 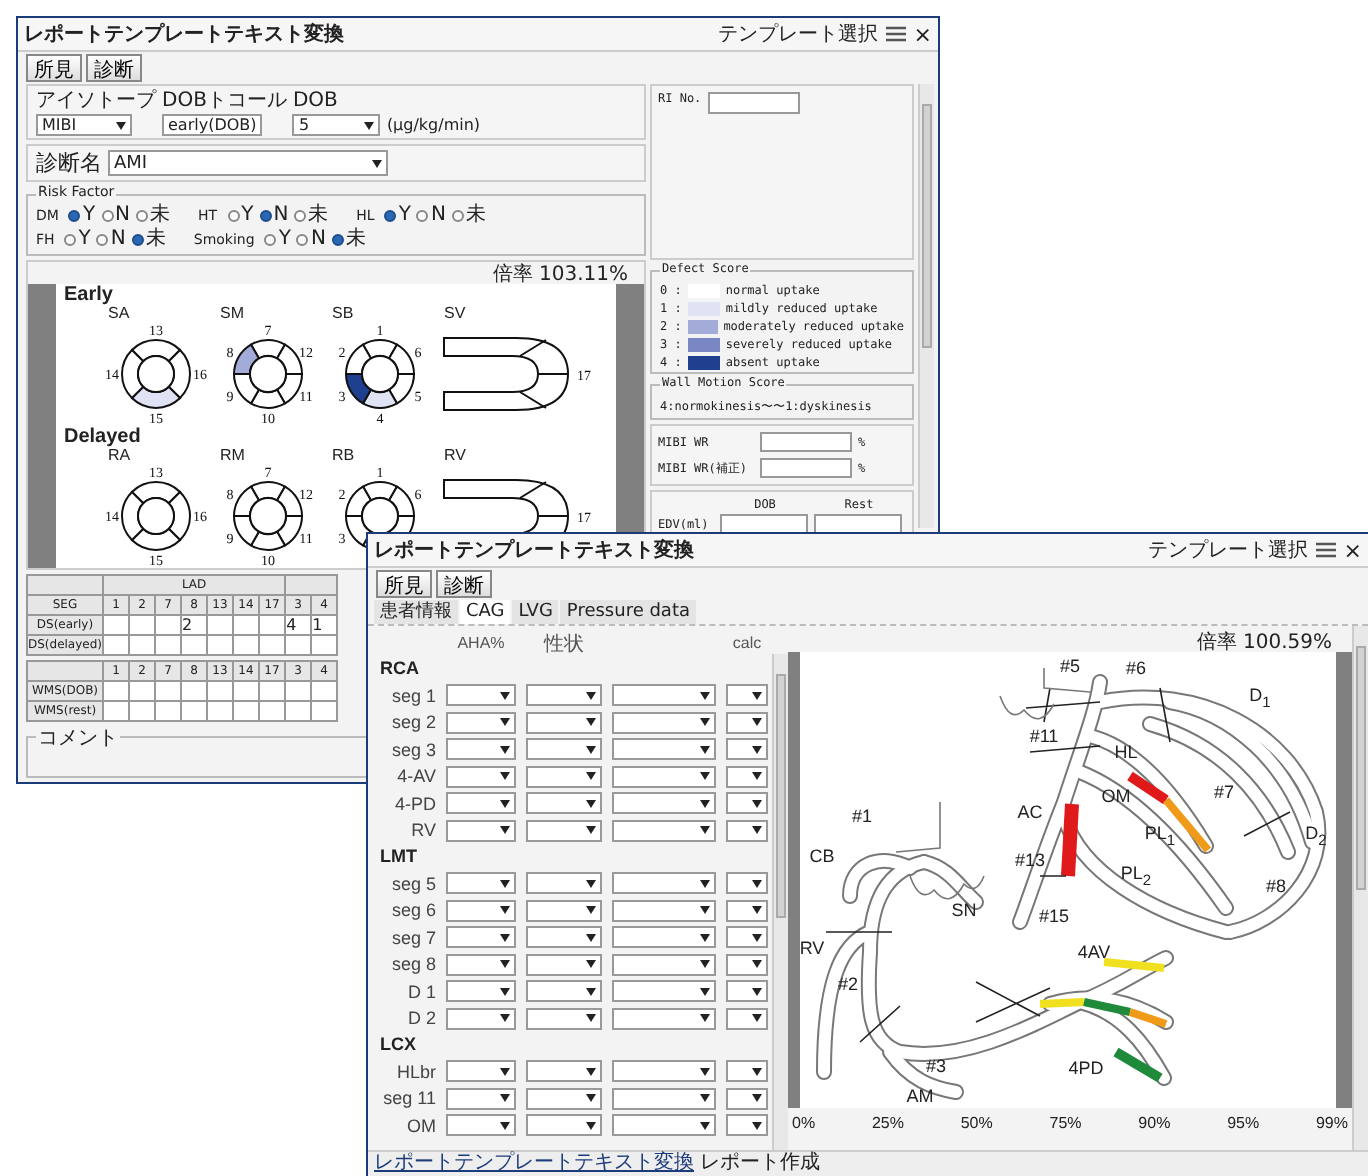 What do you see at coordinates (760, 1164) in the screenshot?
I see `taskbar-tab: レポート作成` at bounding box center [760, 1164].